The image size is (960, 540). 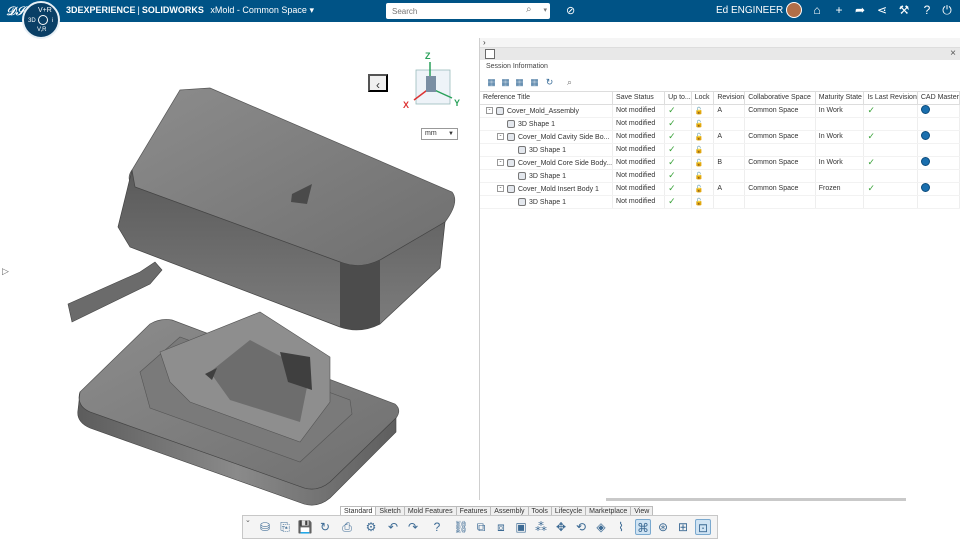 I want to click on compass-right: i, so click(x=52, y=21).